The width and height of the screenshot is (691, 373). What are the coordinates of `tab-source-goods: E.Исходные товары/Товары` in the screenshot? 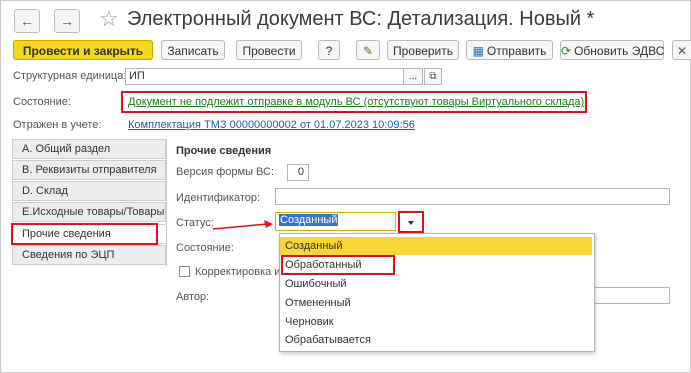 It's located at (89, 212).